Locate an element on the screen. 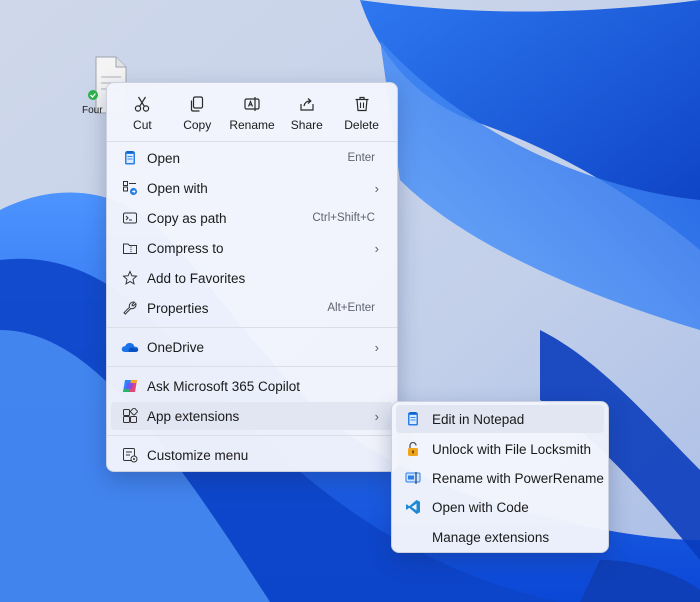 This screenshot has width=700, height=602. menu-item-label: Open is located at coordinates (164, 158).